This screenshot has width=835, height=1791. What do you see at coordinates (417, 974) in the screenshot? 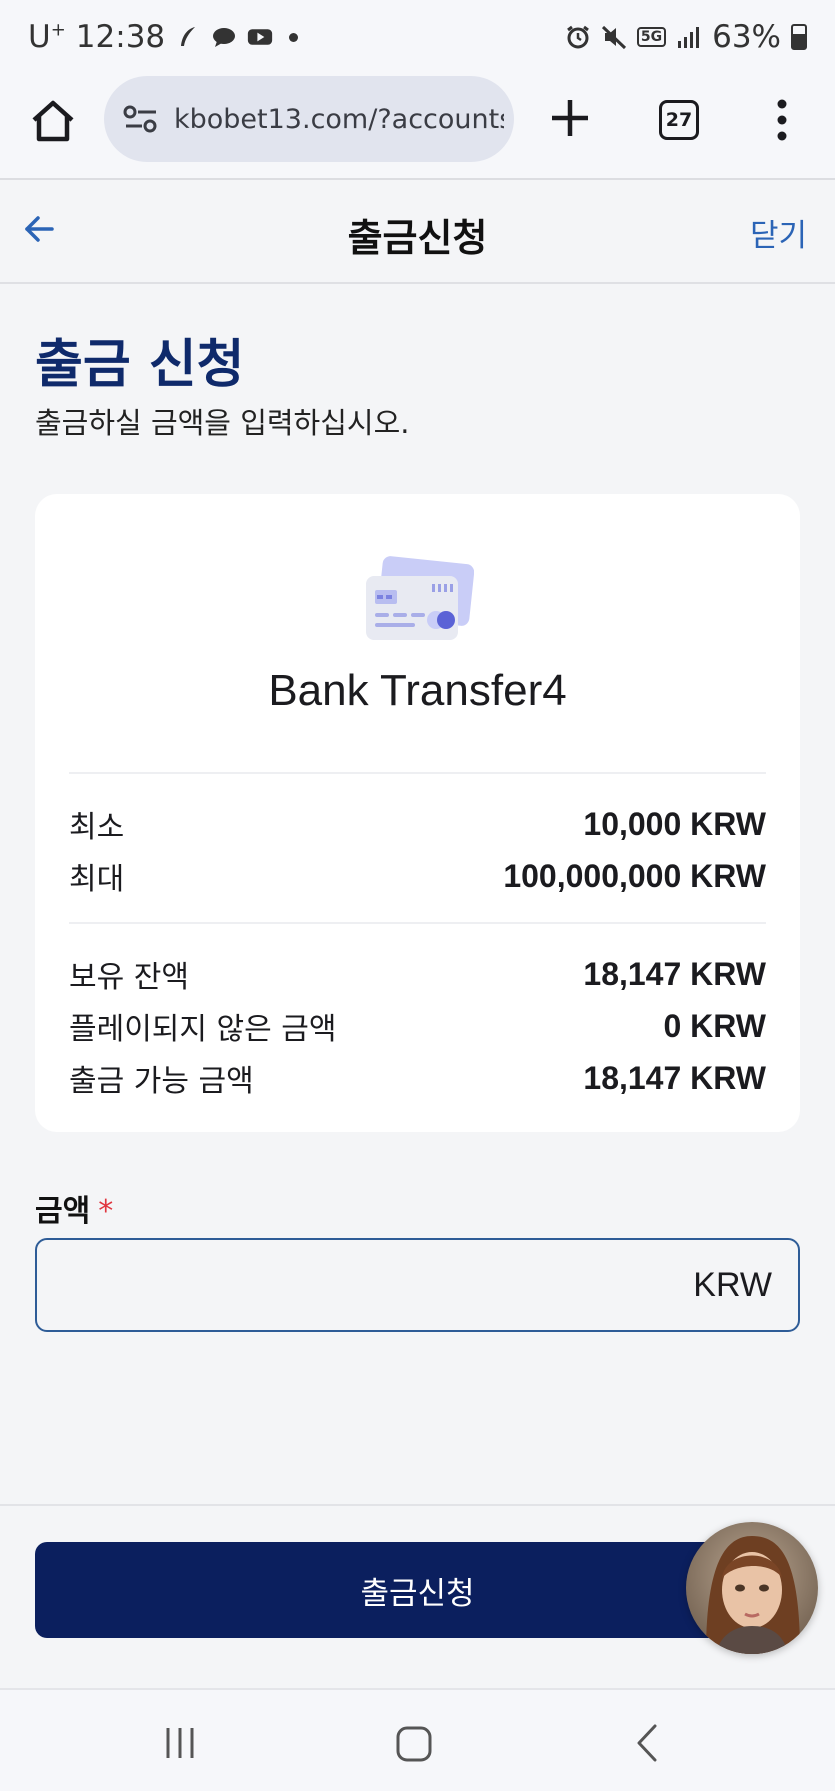
I see `balance-row: 보유 잔액 18,147 KRW` at bounding box center [417, 974].